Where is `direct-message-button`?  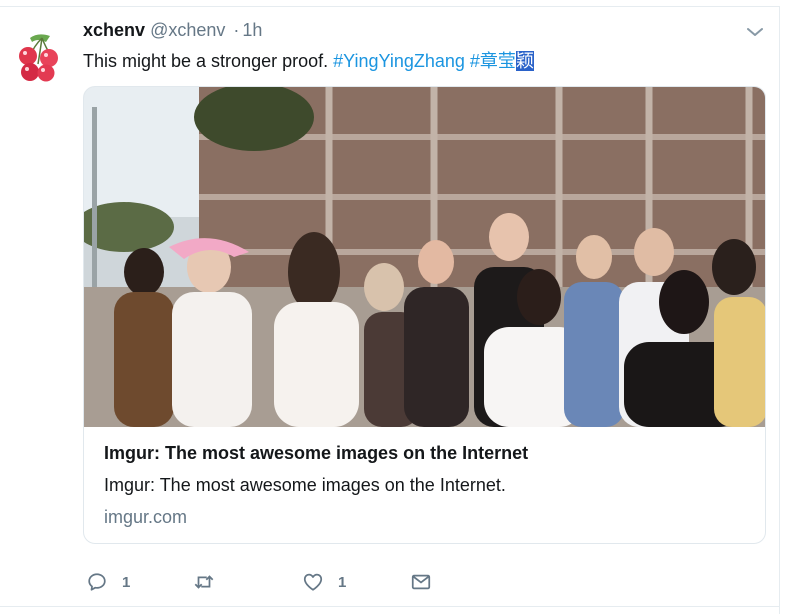
direct-message-button is located at coordinates (421, 582).